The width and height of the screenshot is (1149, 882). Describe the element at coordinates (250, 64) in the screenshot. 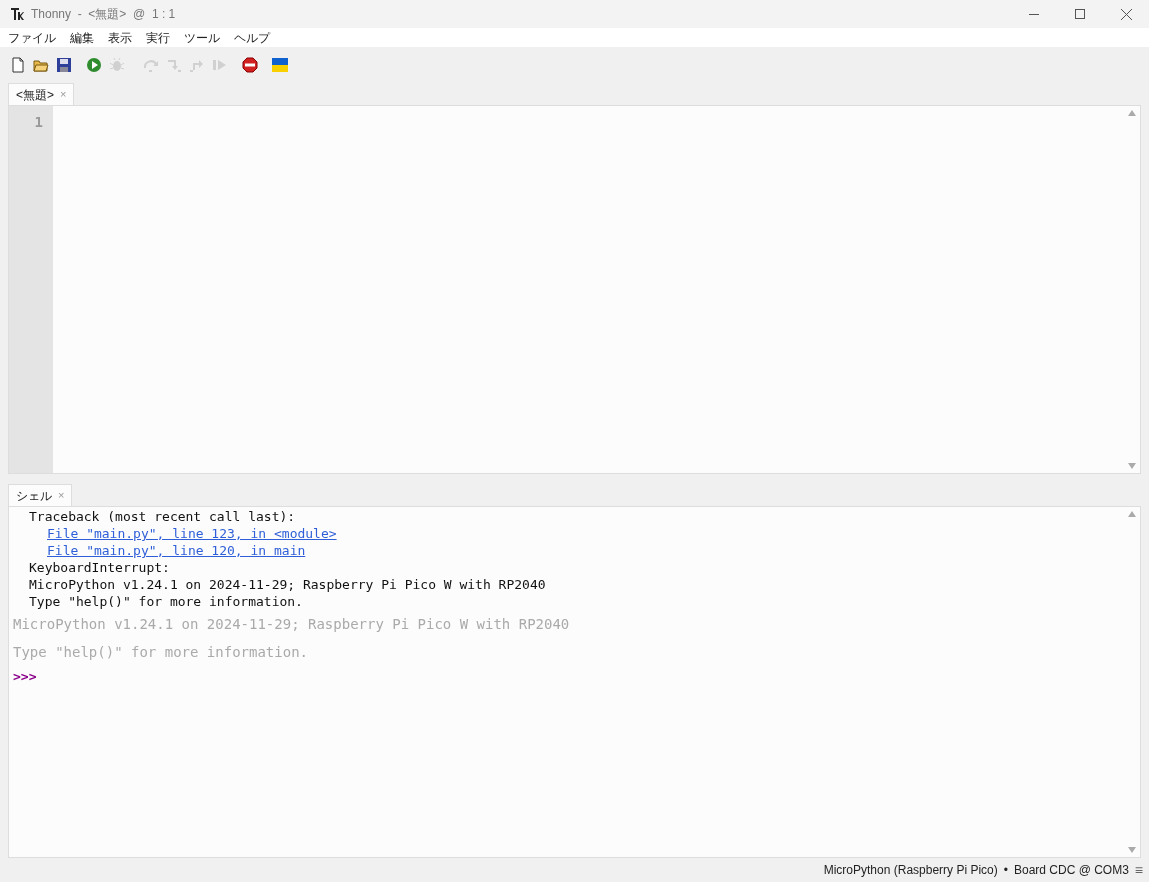

I see `stop-sign-icon` at that location.